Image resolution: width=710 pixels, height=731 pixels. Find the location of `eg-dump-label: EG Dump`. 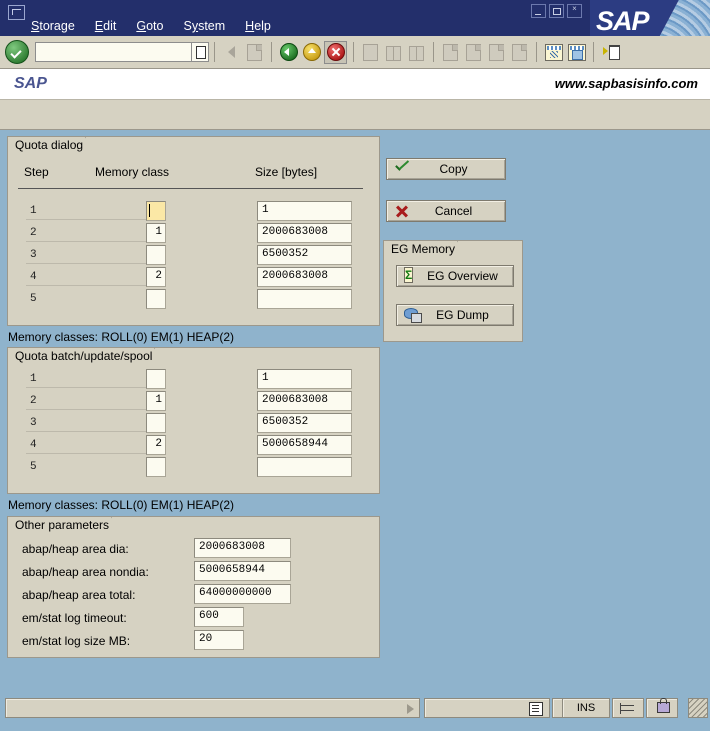

eg-dump-label: EG Dump is located at coordinates (462, 315).